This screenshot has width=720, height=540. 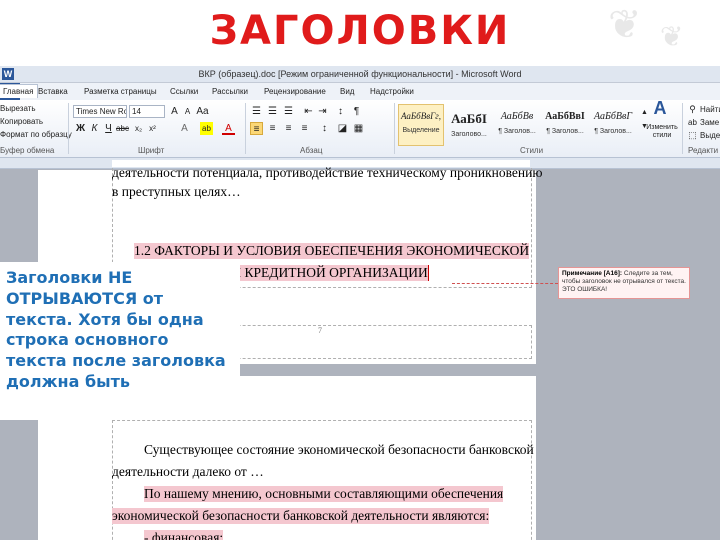 I want to click on style-sample: АаБбВв, so click(x=517, y=116).